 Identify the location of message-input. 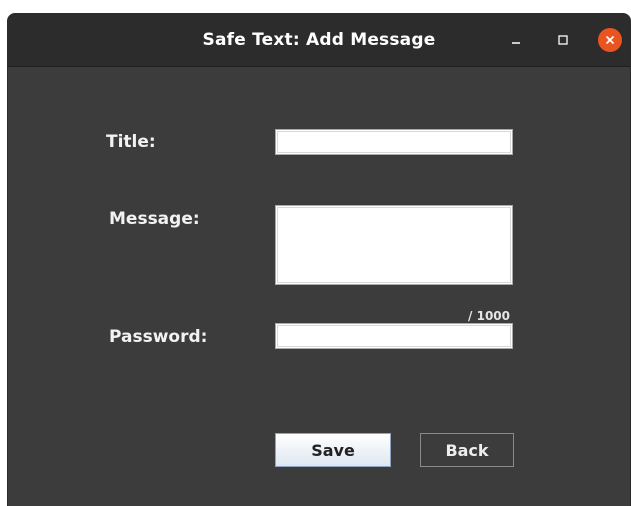
(394, 245).